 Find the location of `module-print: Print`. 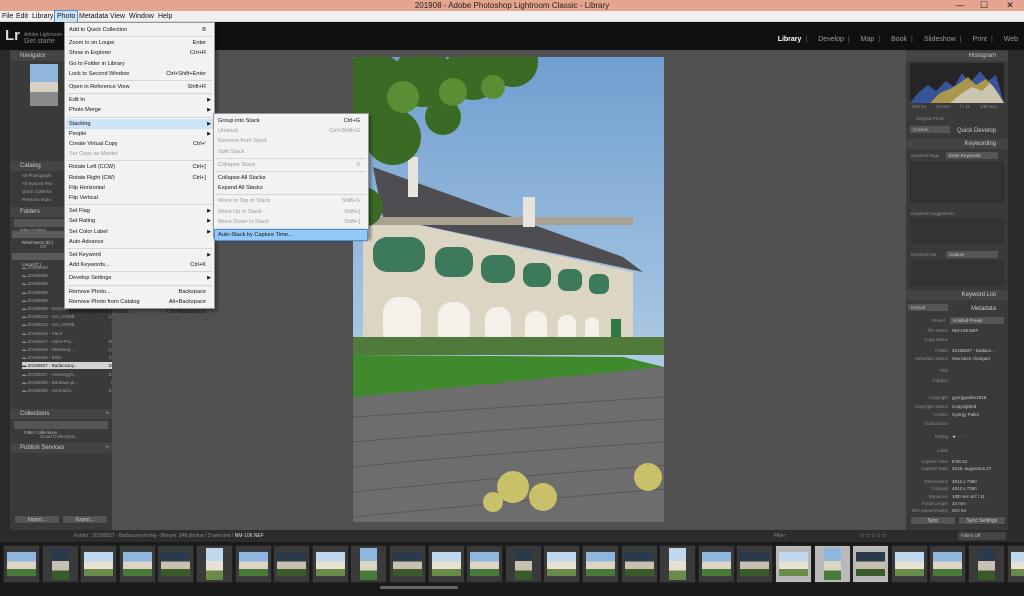

module-print: Print is located at coordinates (980, 39).